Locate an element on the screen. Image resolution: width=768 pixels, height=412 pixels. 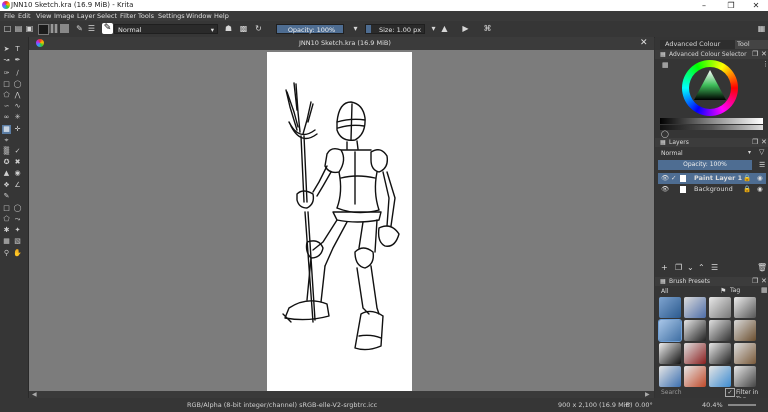
workspace-icon: ▦ is located at coordinates (761, 28).